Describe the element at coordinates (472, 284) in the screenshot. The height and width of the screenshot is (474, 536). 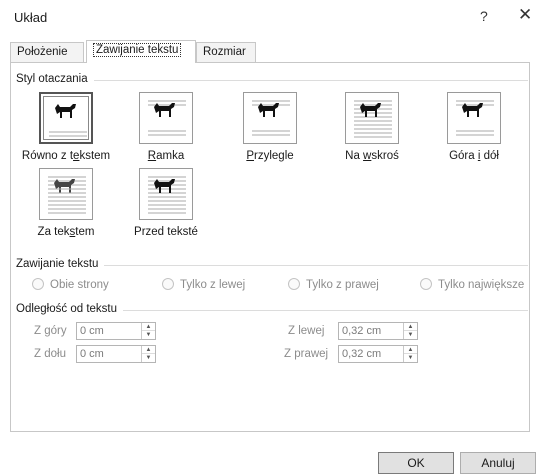
I see `radio-largest-only: Tylko największe` at that location.